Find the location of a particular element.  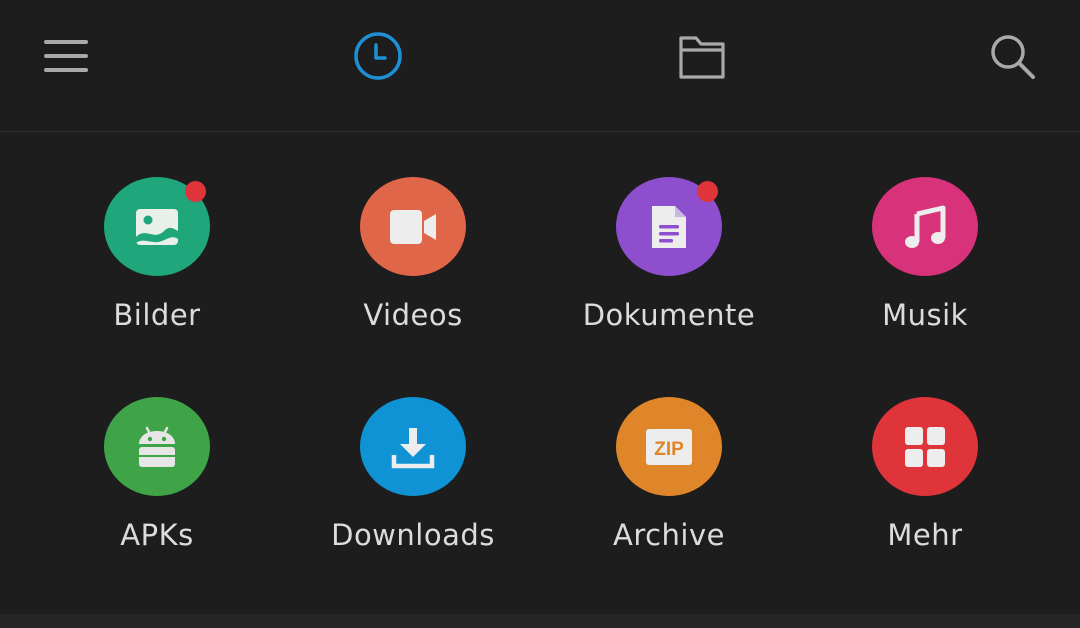

image-icon is located at coordinates (157, 226).